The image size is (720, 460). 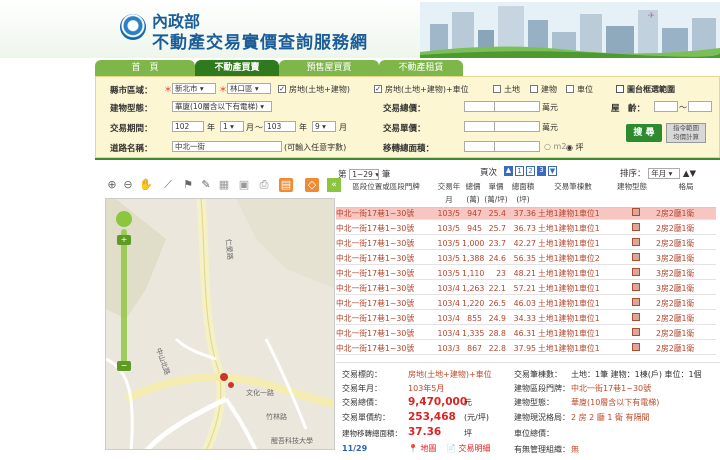 What do you see at coordinates (497, 288) in the screenshot?
I see `cell-unit-price: 22.1` at bounding box center [497, 288].